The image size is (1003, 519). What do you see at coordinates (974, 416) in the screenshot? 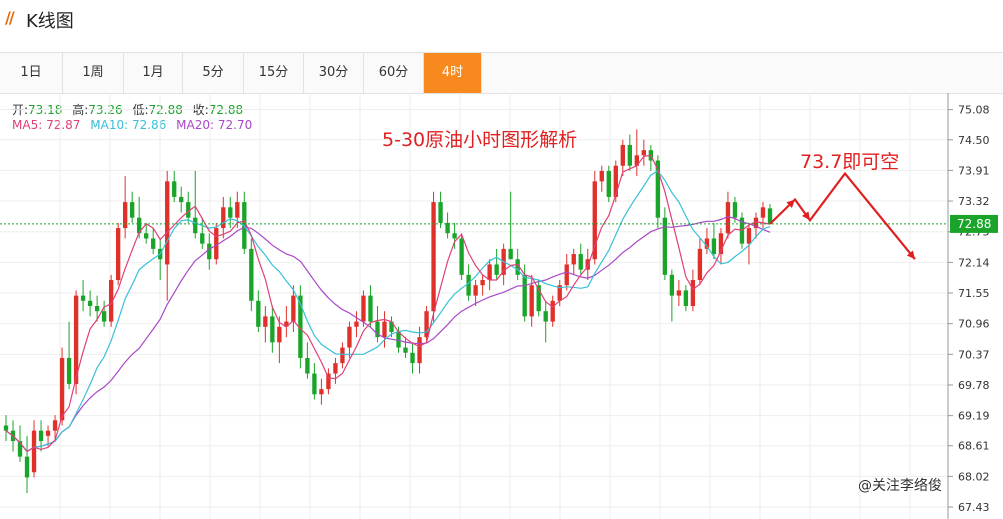
I see `y-tick-label: 69.19` at bounding box center [974, 416].